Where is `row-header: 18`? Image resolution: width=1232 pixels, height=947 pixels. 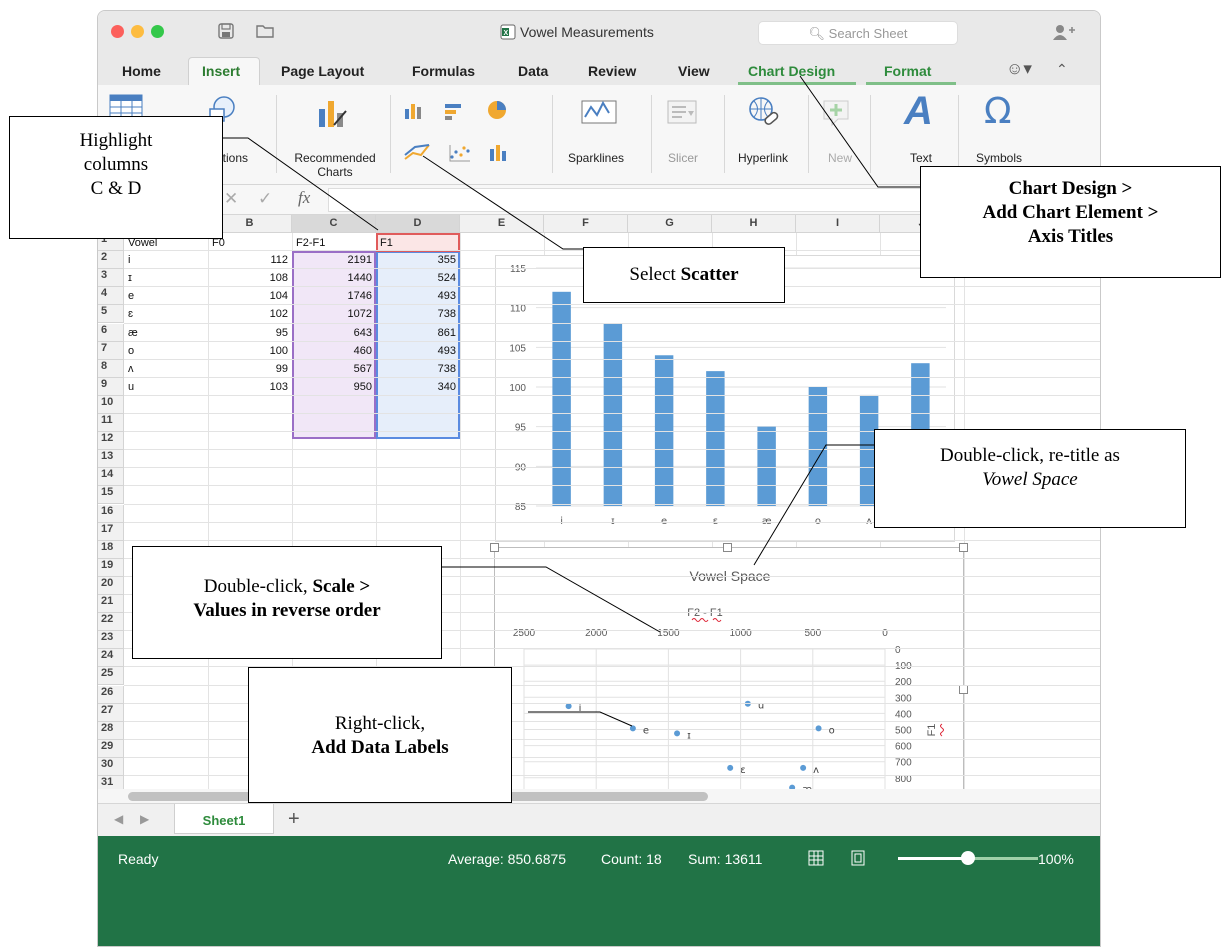
row-header: 18 is located at coordinates (111, 549).